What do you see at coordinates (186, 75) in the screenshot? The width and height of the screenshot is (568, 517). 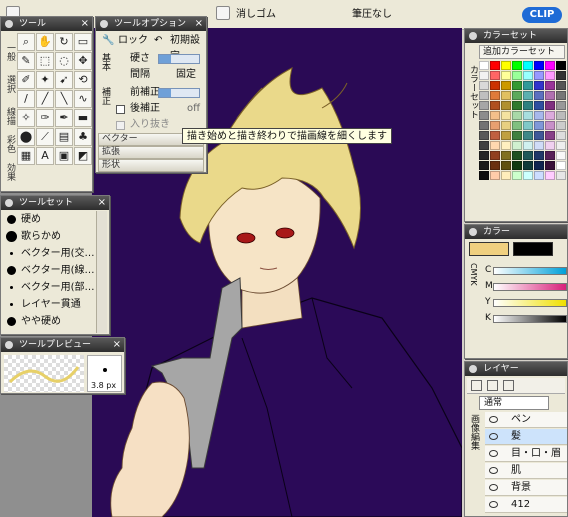 I see `spacing-select: 固定` at bounding box center [186, 75].